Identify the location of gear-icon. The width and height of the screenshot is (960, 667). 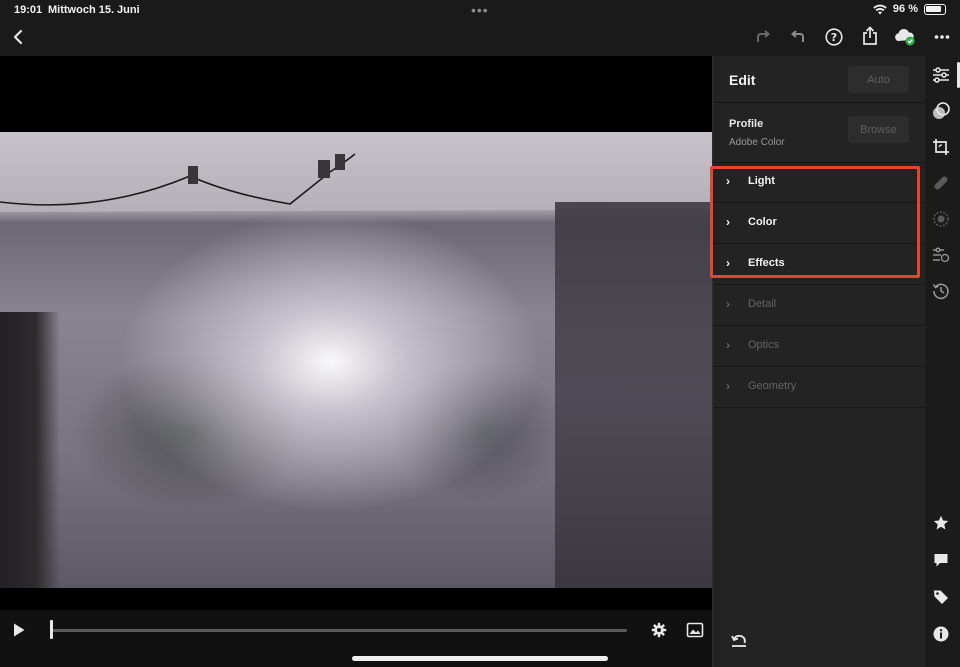
(659, 630).